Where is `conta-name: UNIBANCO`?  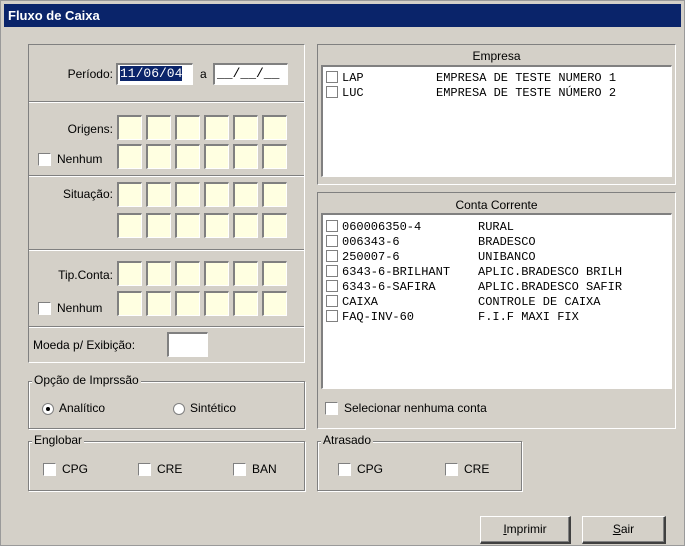
conta-name: UNIBANCO is located at coordinates (507, 257).